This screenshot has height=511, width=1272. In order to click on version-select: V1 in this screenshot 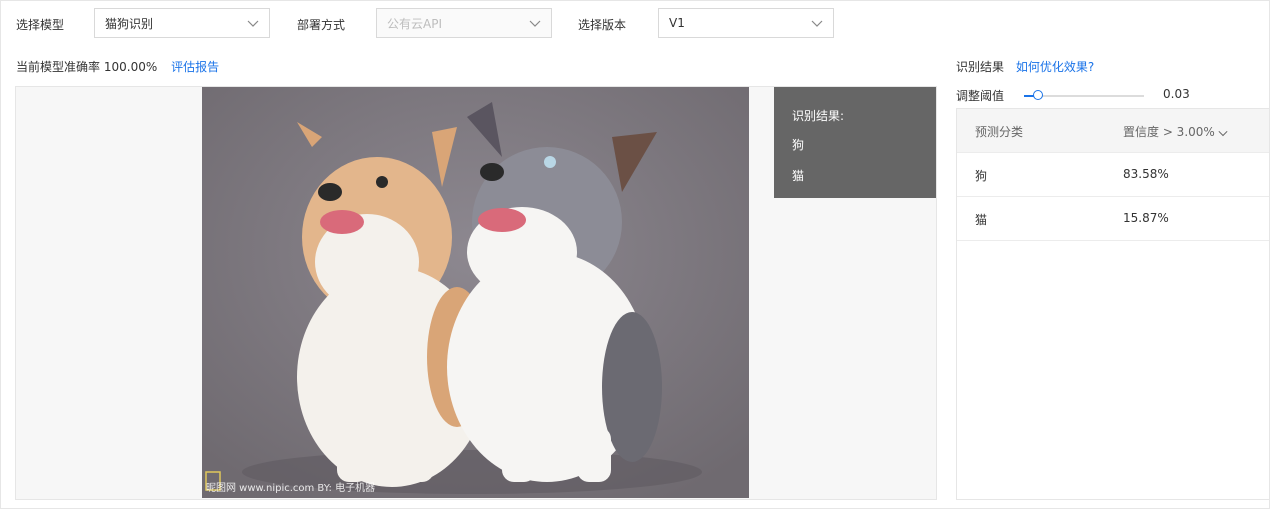, I will do `click(746, 23)`.